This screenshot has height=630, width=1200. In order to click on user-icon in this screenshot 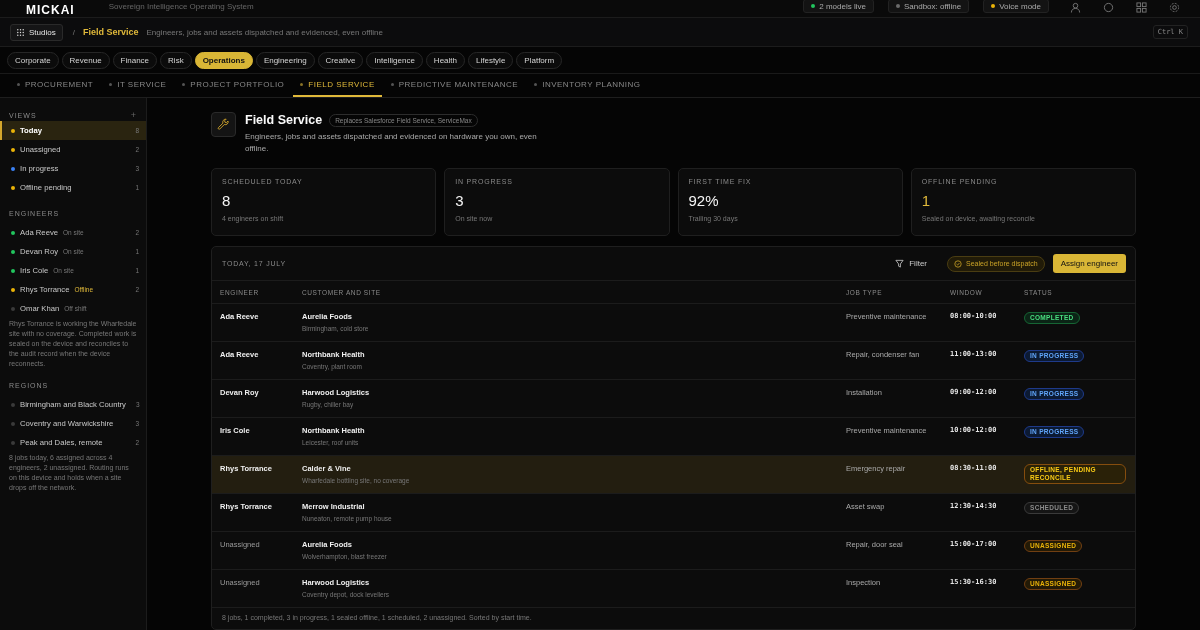, I will do `click(1075, 7)`.